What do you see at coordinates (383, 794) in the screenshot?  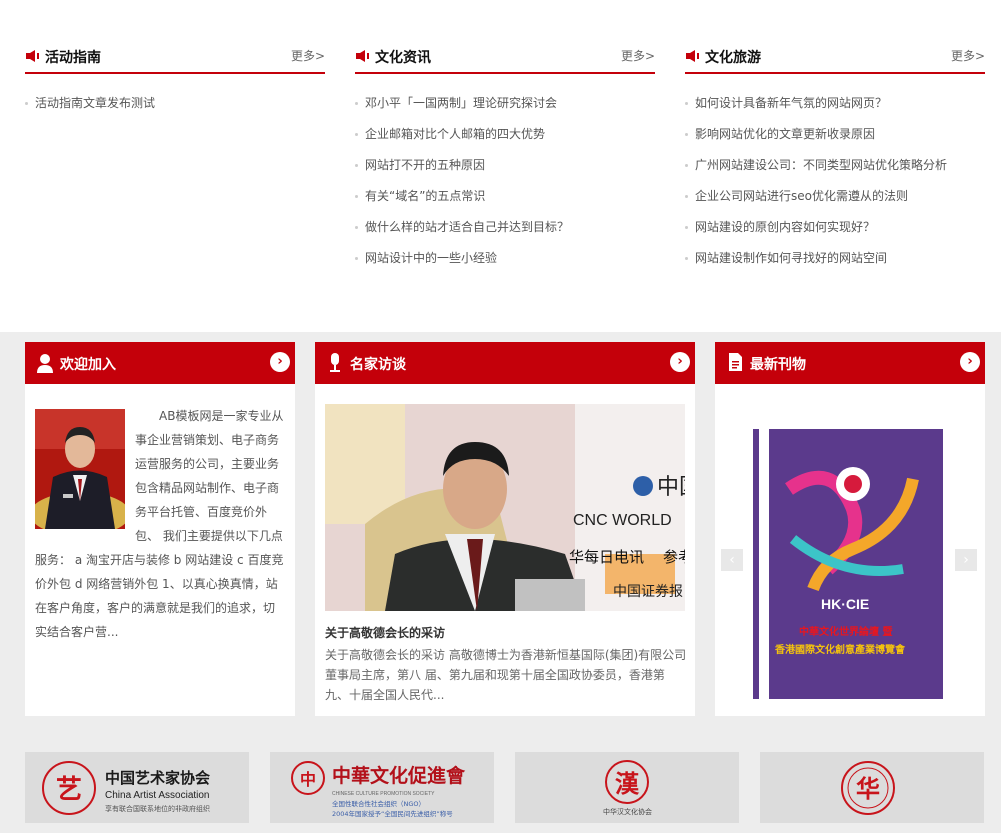 I see `logo-name-en: CHINESE CULTURE PROMOTION SOCIETY` at bounding box center [383, 794].